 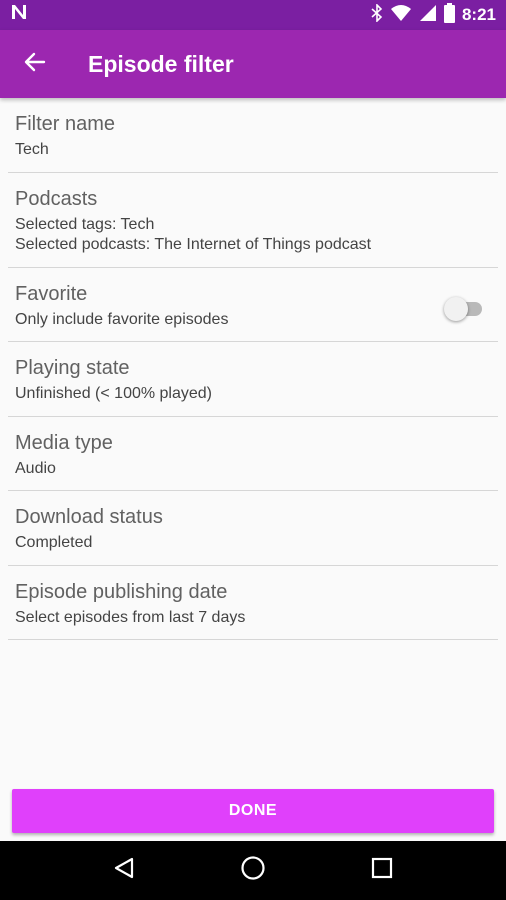 What do you see at coordinates (253, 305) in the screenshot?
I see `favorite-item: Favorite Only include favorite episodes` at bounding box center [253, 305].